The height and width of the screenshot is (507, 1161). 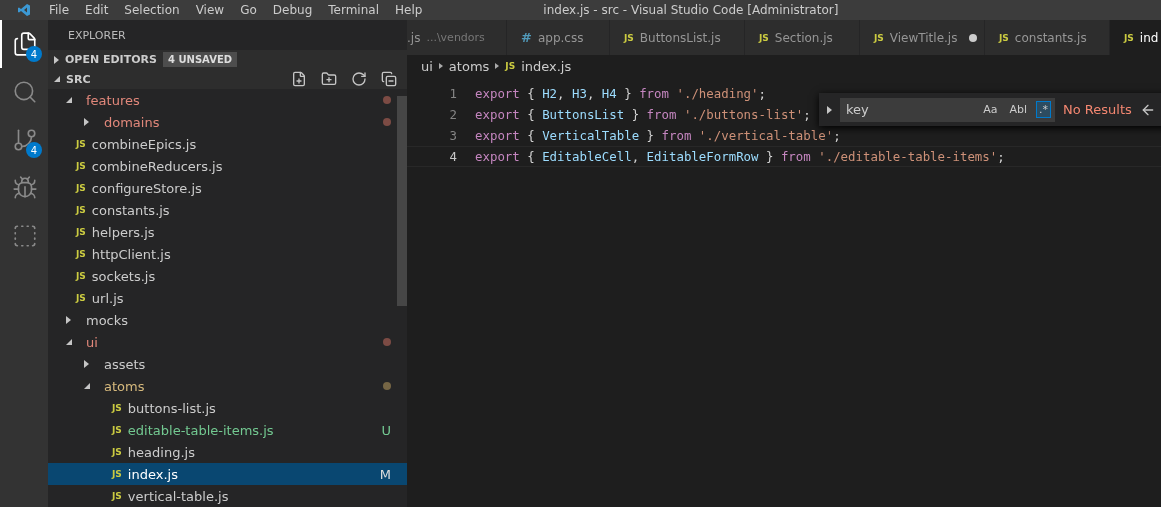 What do you see at coordinates (227, 386) in the screenshot?
I see `tree-item: atoms` at bounding box center [227, 386].